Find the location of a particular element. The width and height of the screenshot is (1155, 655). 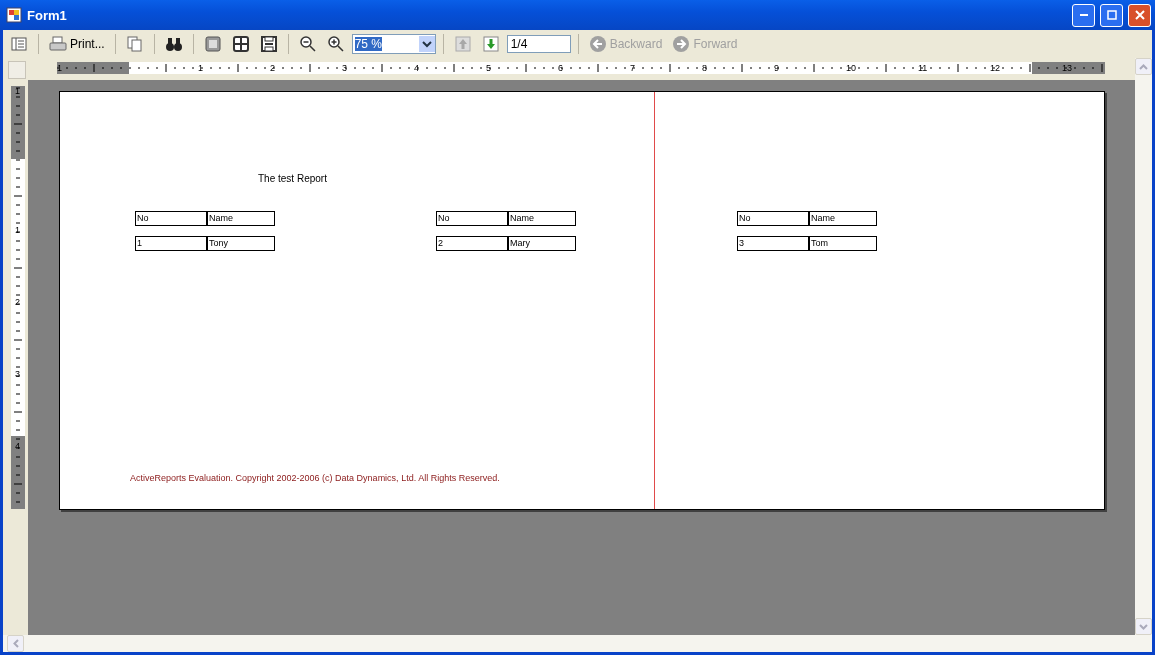

page-field: 1/4 is located at coordinates (538, 44).